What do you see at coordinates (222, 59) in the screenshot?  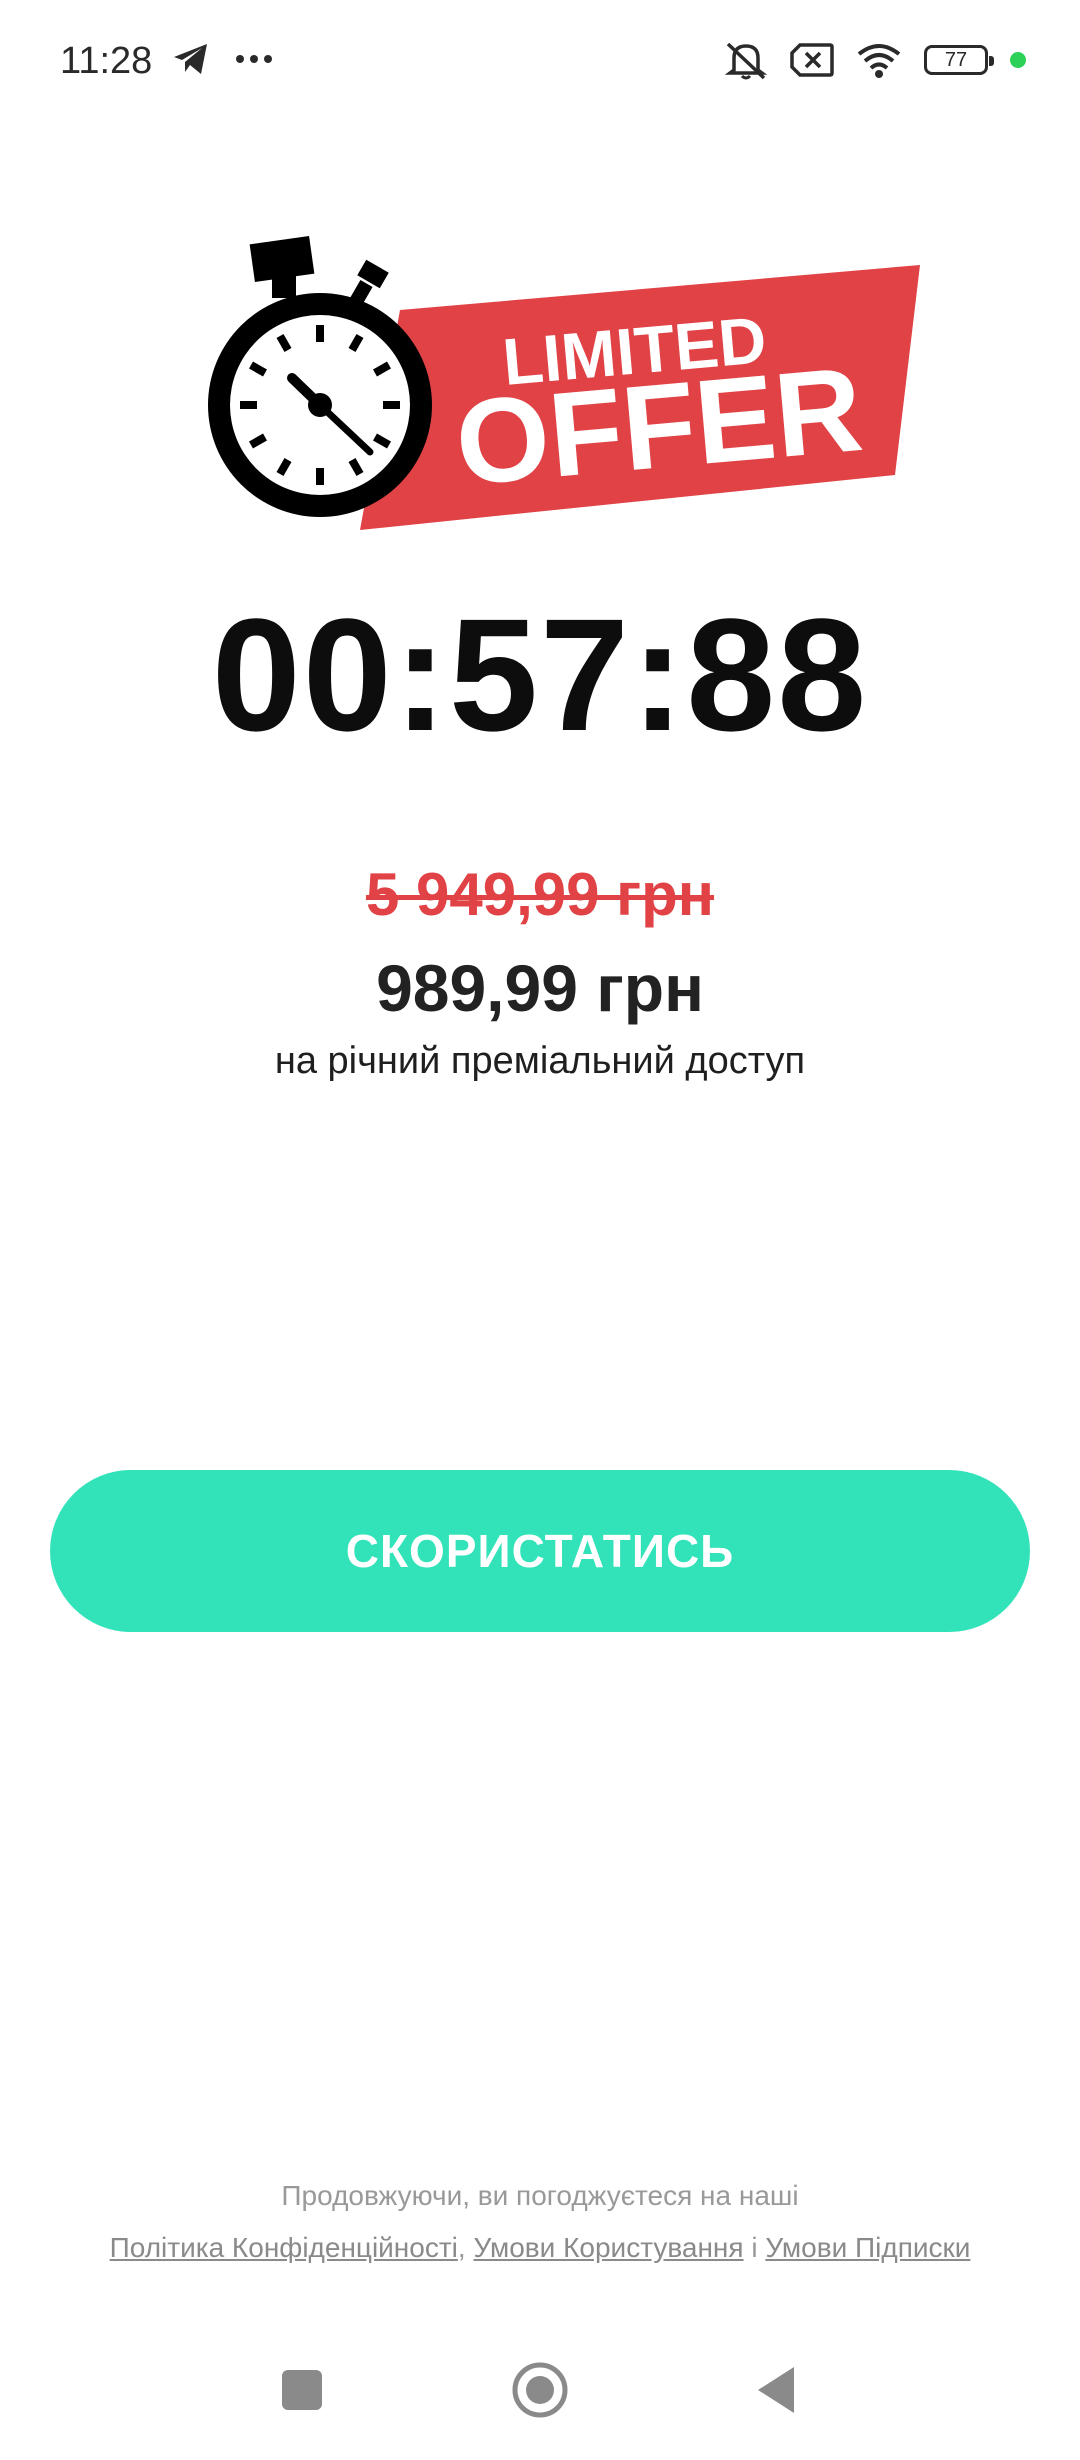 I see `status-left-icons` at bounding box center [222, 59].